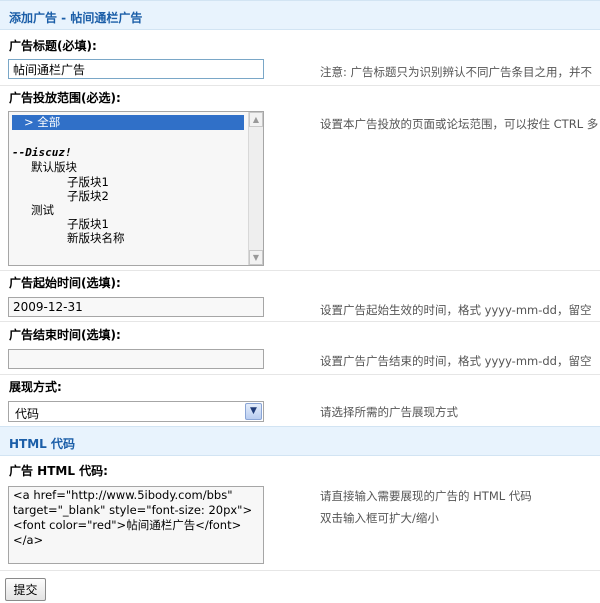 The height and width of the screenshot is (603, 600). I want to click on scope-hint: 设置本广告投放的页面或论坛范围，可以按住 CTRL 多, so click(459, 124).